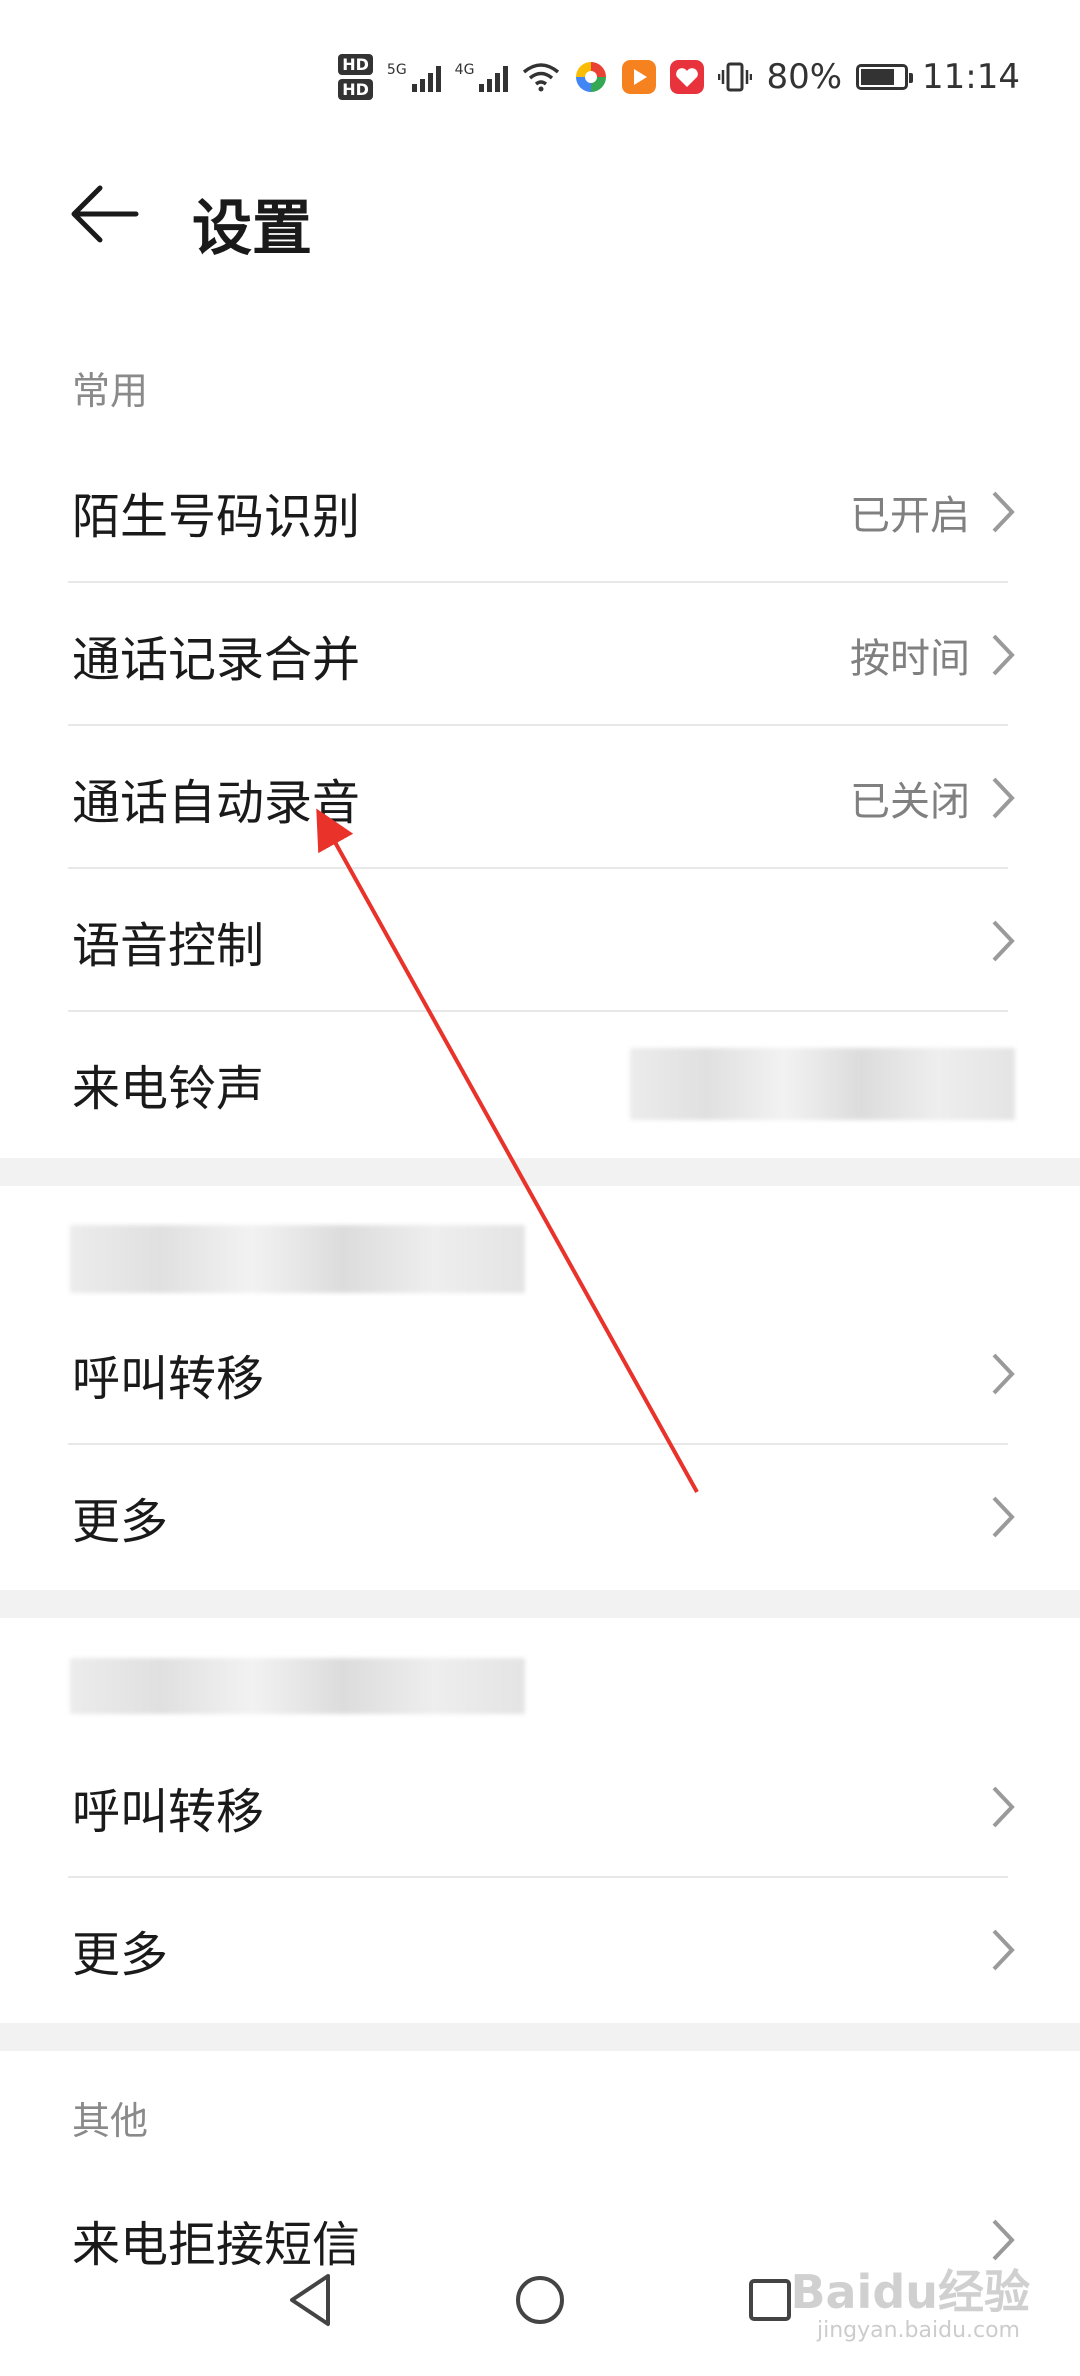 This screenshot has width=1080, height=2376. Describe the element at coordinates (910, 658) in the screenshot. I see `settings-item-value: 按时间` at that location.